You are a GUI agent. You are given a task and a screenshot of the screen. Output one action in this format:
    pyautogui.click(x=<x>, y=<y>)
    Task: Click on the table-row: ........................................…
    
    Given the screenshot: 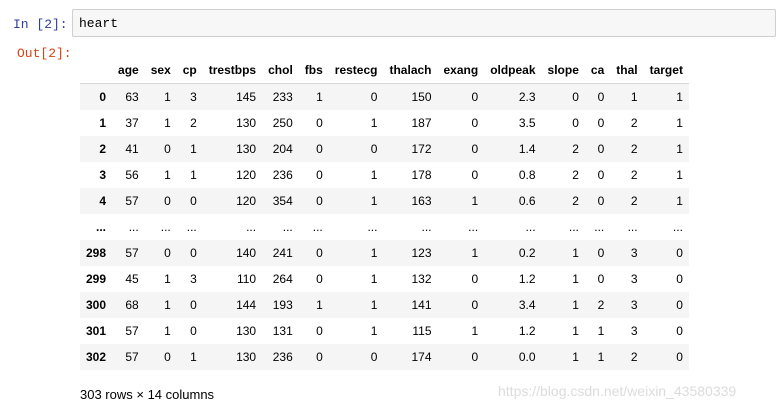 What is the action you would take?
    pyautogui.click(x=384, y=227)
    